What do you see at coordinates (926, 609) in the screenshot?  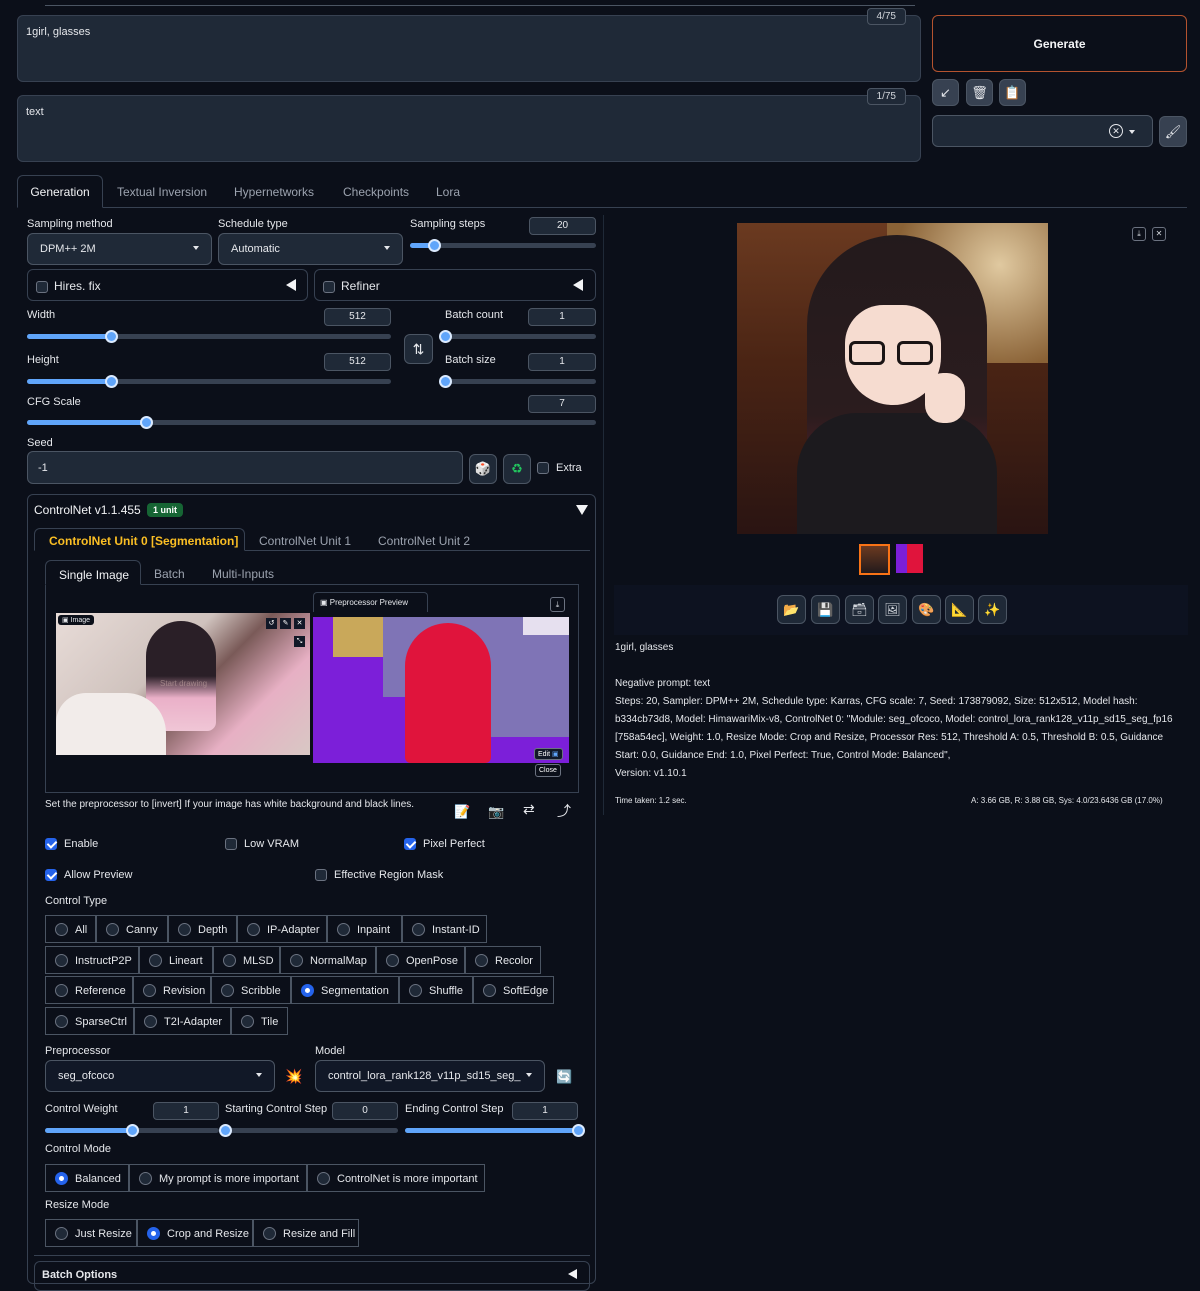 I see `send-to-inpaint-icon: 🎨` at bounding box center [926, 609].